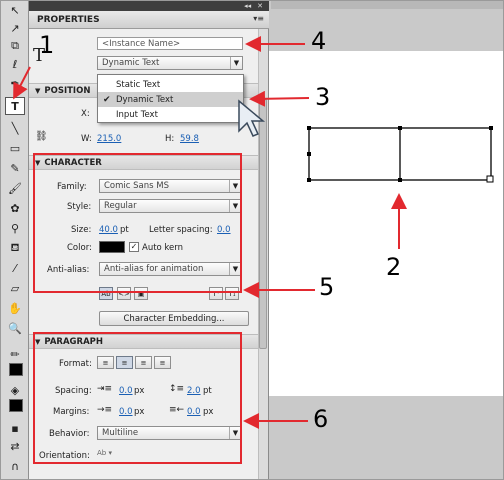 The height and width of the screenshot is (480, 504). I want to click on pencil-tool-icon: ✎, so click(15, 168).